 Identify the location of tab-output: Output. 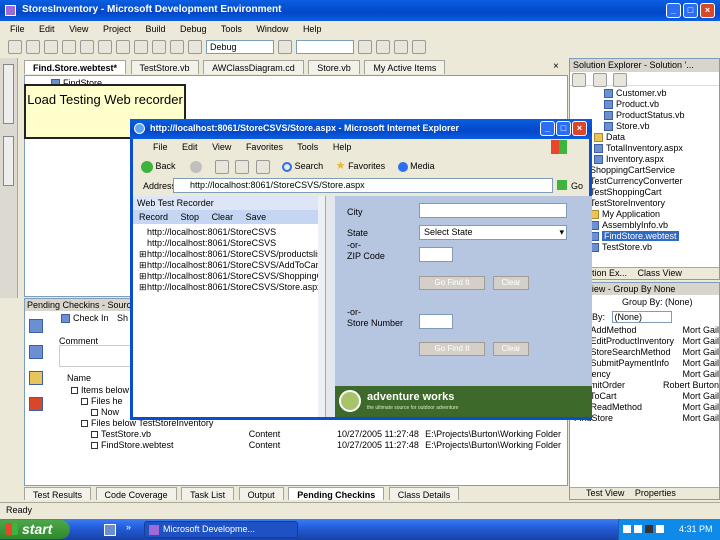
(261, 493).